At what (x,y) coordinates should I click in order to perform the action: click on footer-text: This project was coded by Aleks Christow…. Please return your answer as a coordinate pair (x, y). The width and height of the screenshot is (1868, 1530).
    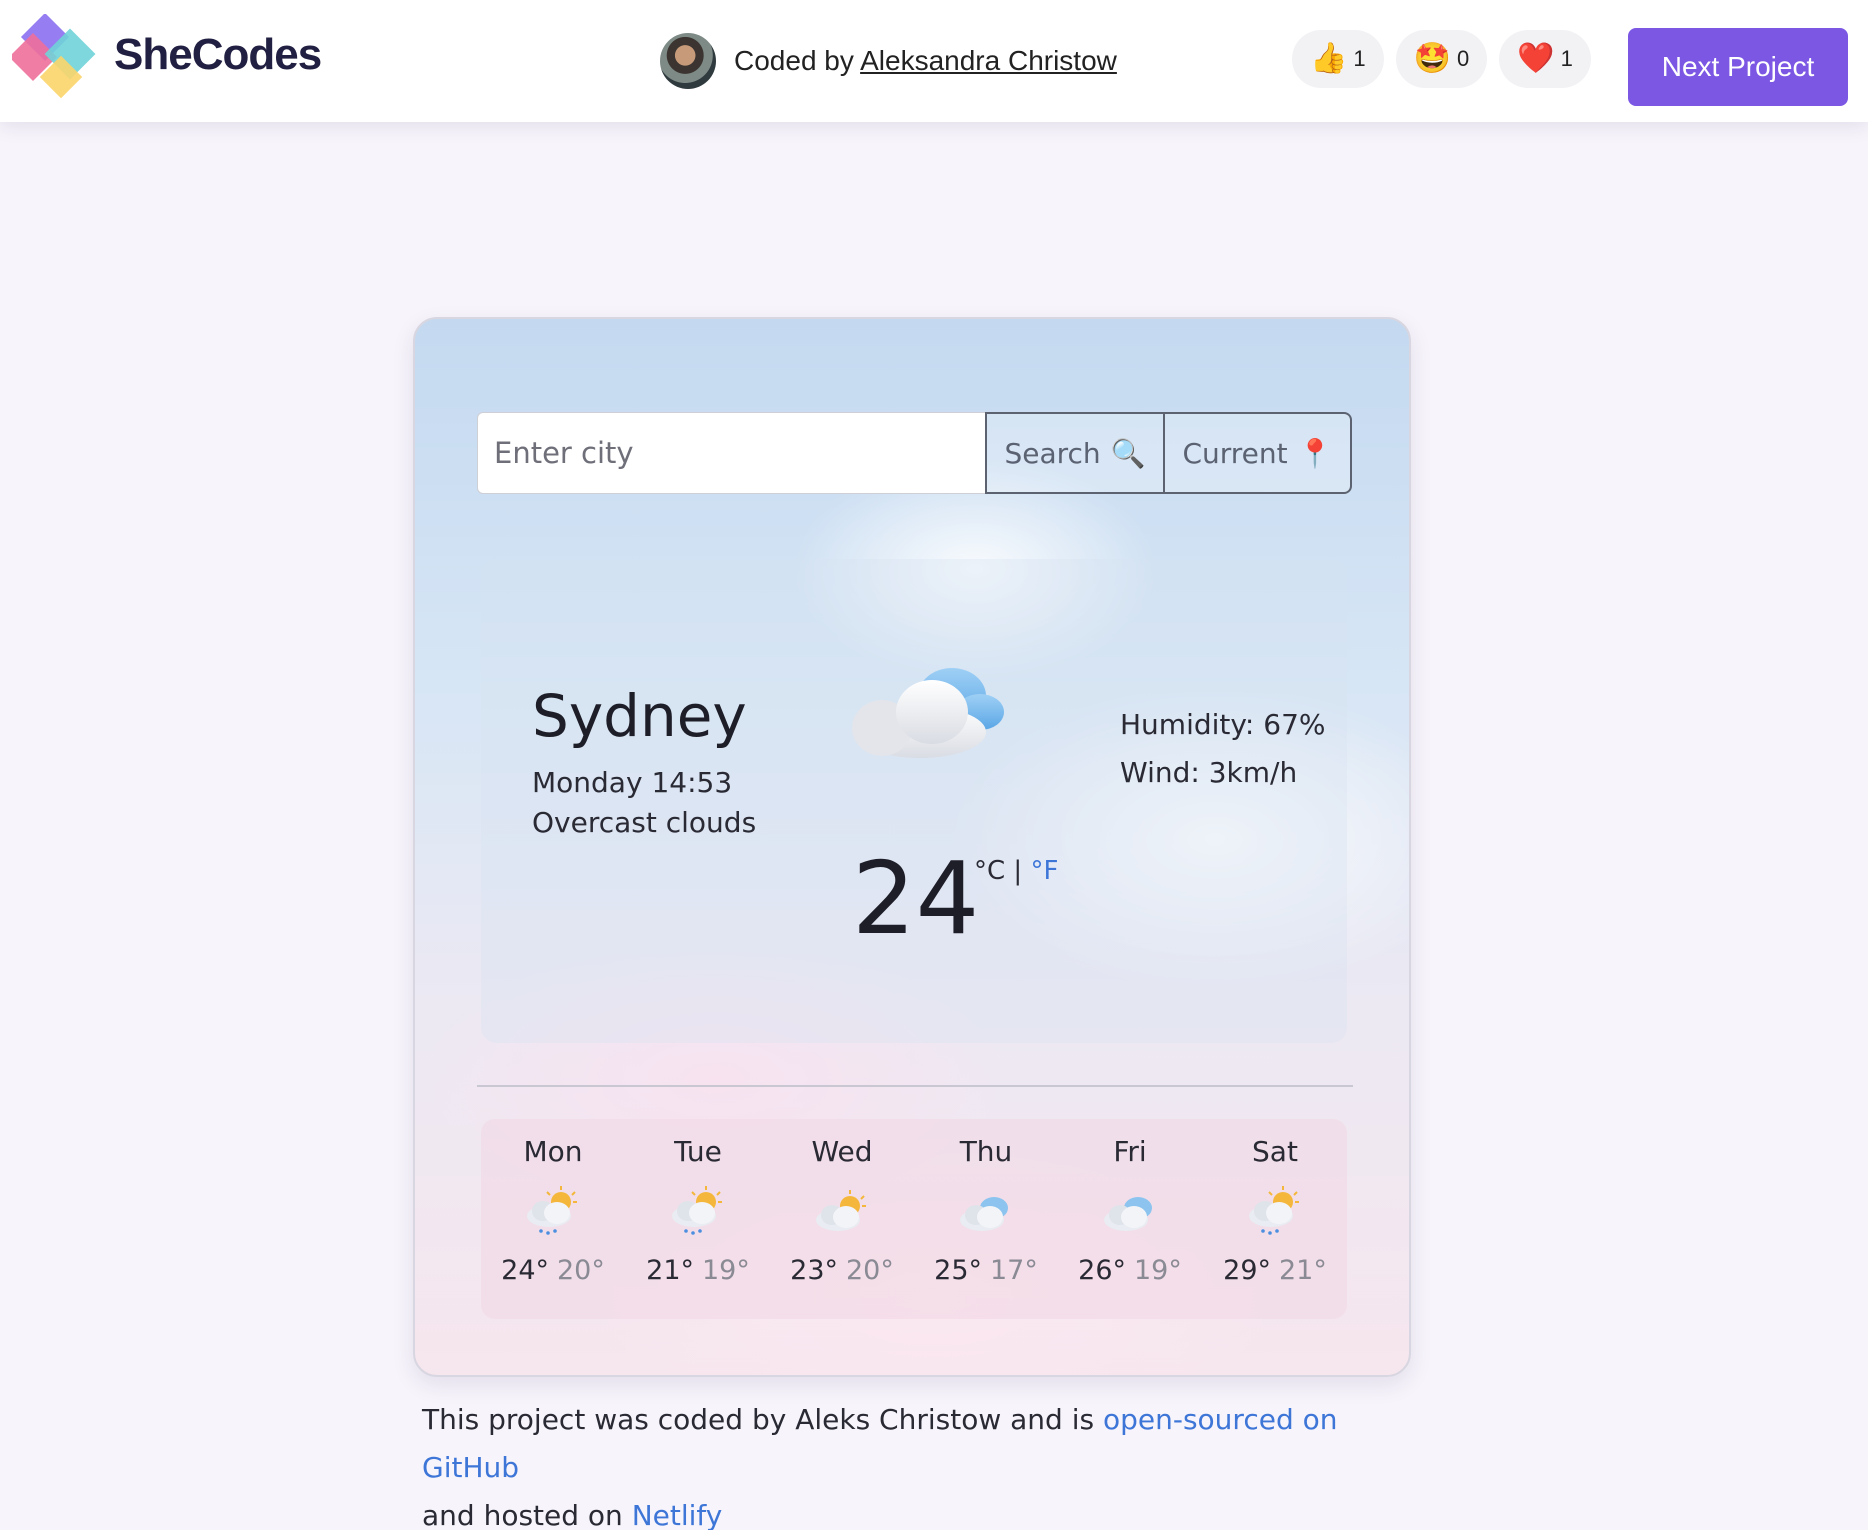
    Looking at the image, I should click on (922, 1463).